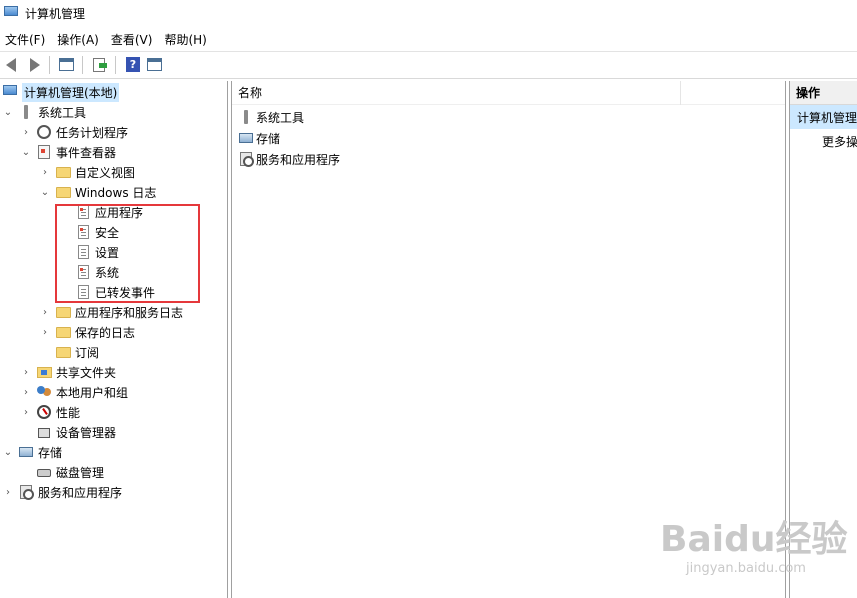 This screenshot has width=857, height=598. I want to click on menu-bar: 文件(F) 操作(A) 查看(V) 帮助(H), so click(428, 39).